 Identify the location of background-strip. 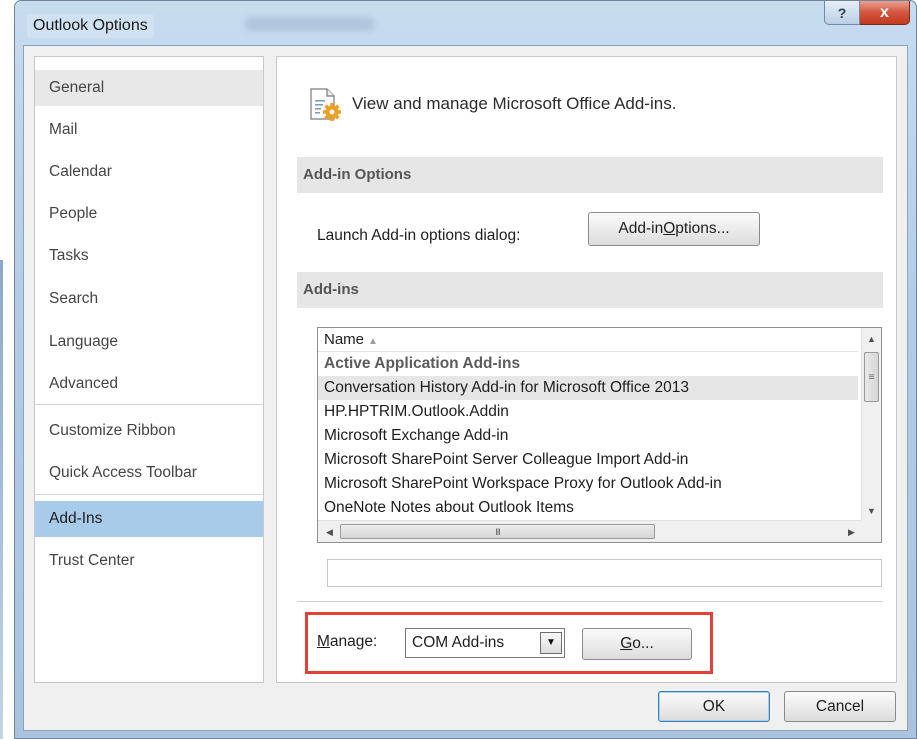
(7, 369).